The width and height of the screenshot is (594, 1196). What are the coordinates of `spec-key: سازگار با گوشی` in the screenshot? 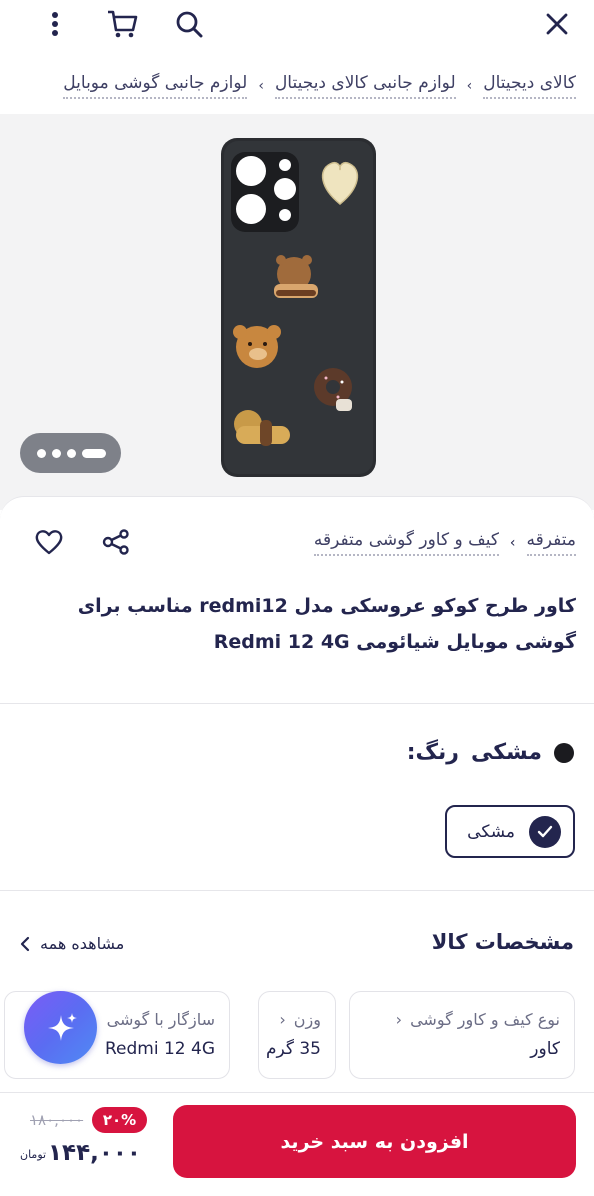 It's located at (160, 1019).